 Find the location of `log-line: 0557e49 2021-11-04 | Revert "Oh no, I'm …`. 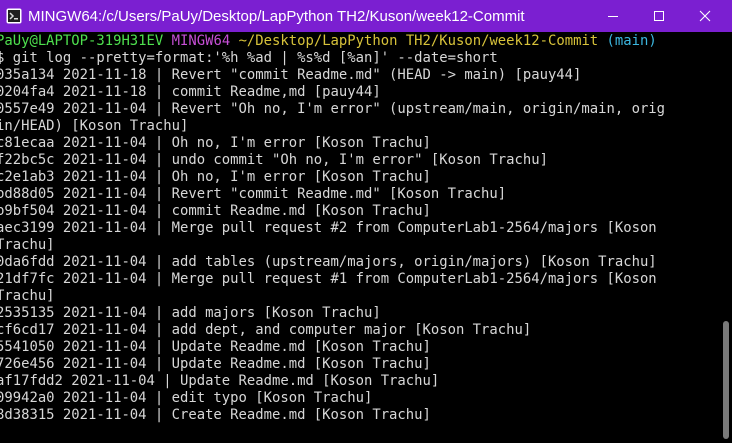

log-line: 0557e49 2021-11-04 | Revert "Oh no, I'm … is located at coordinates (333, 109).